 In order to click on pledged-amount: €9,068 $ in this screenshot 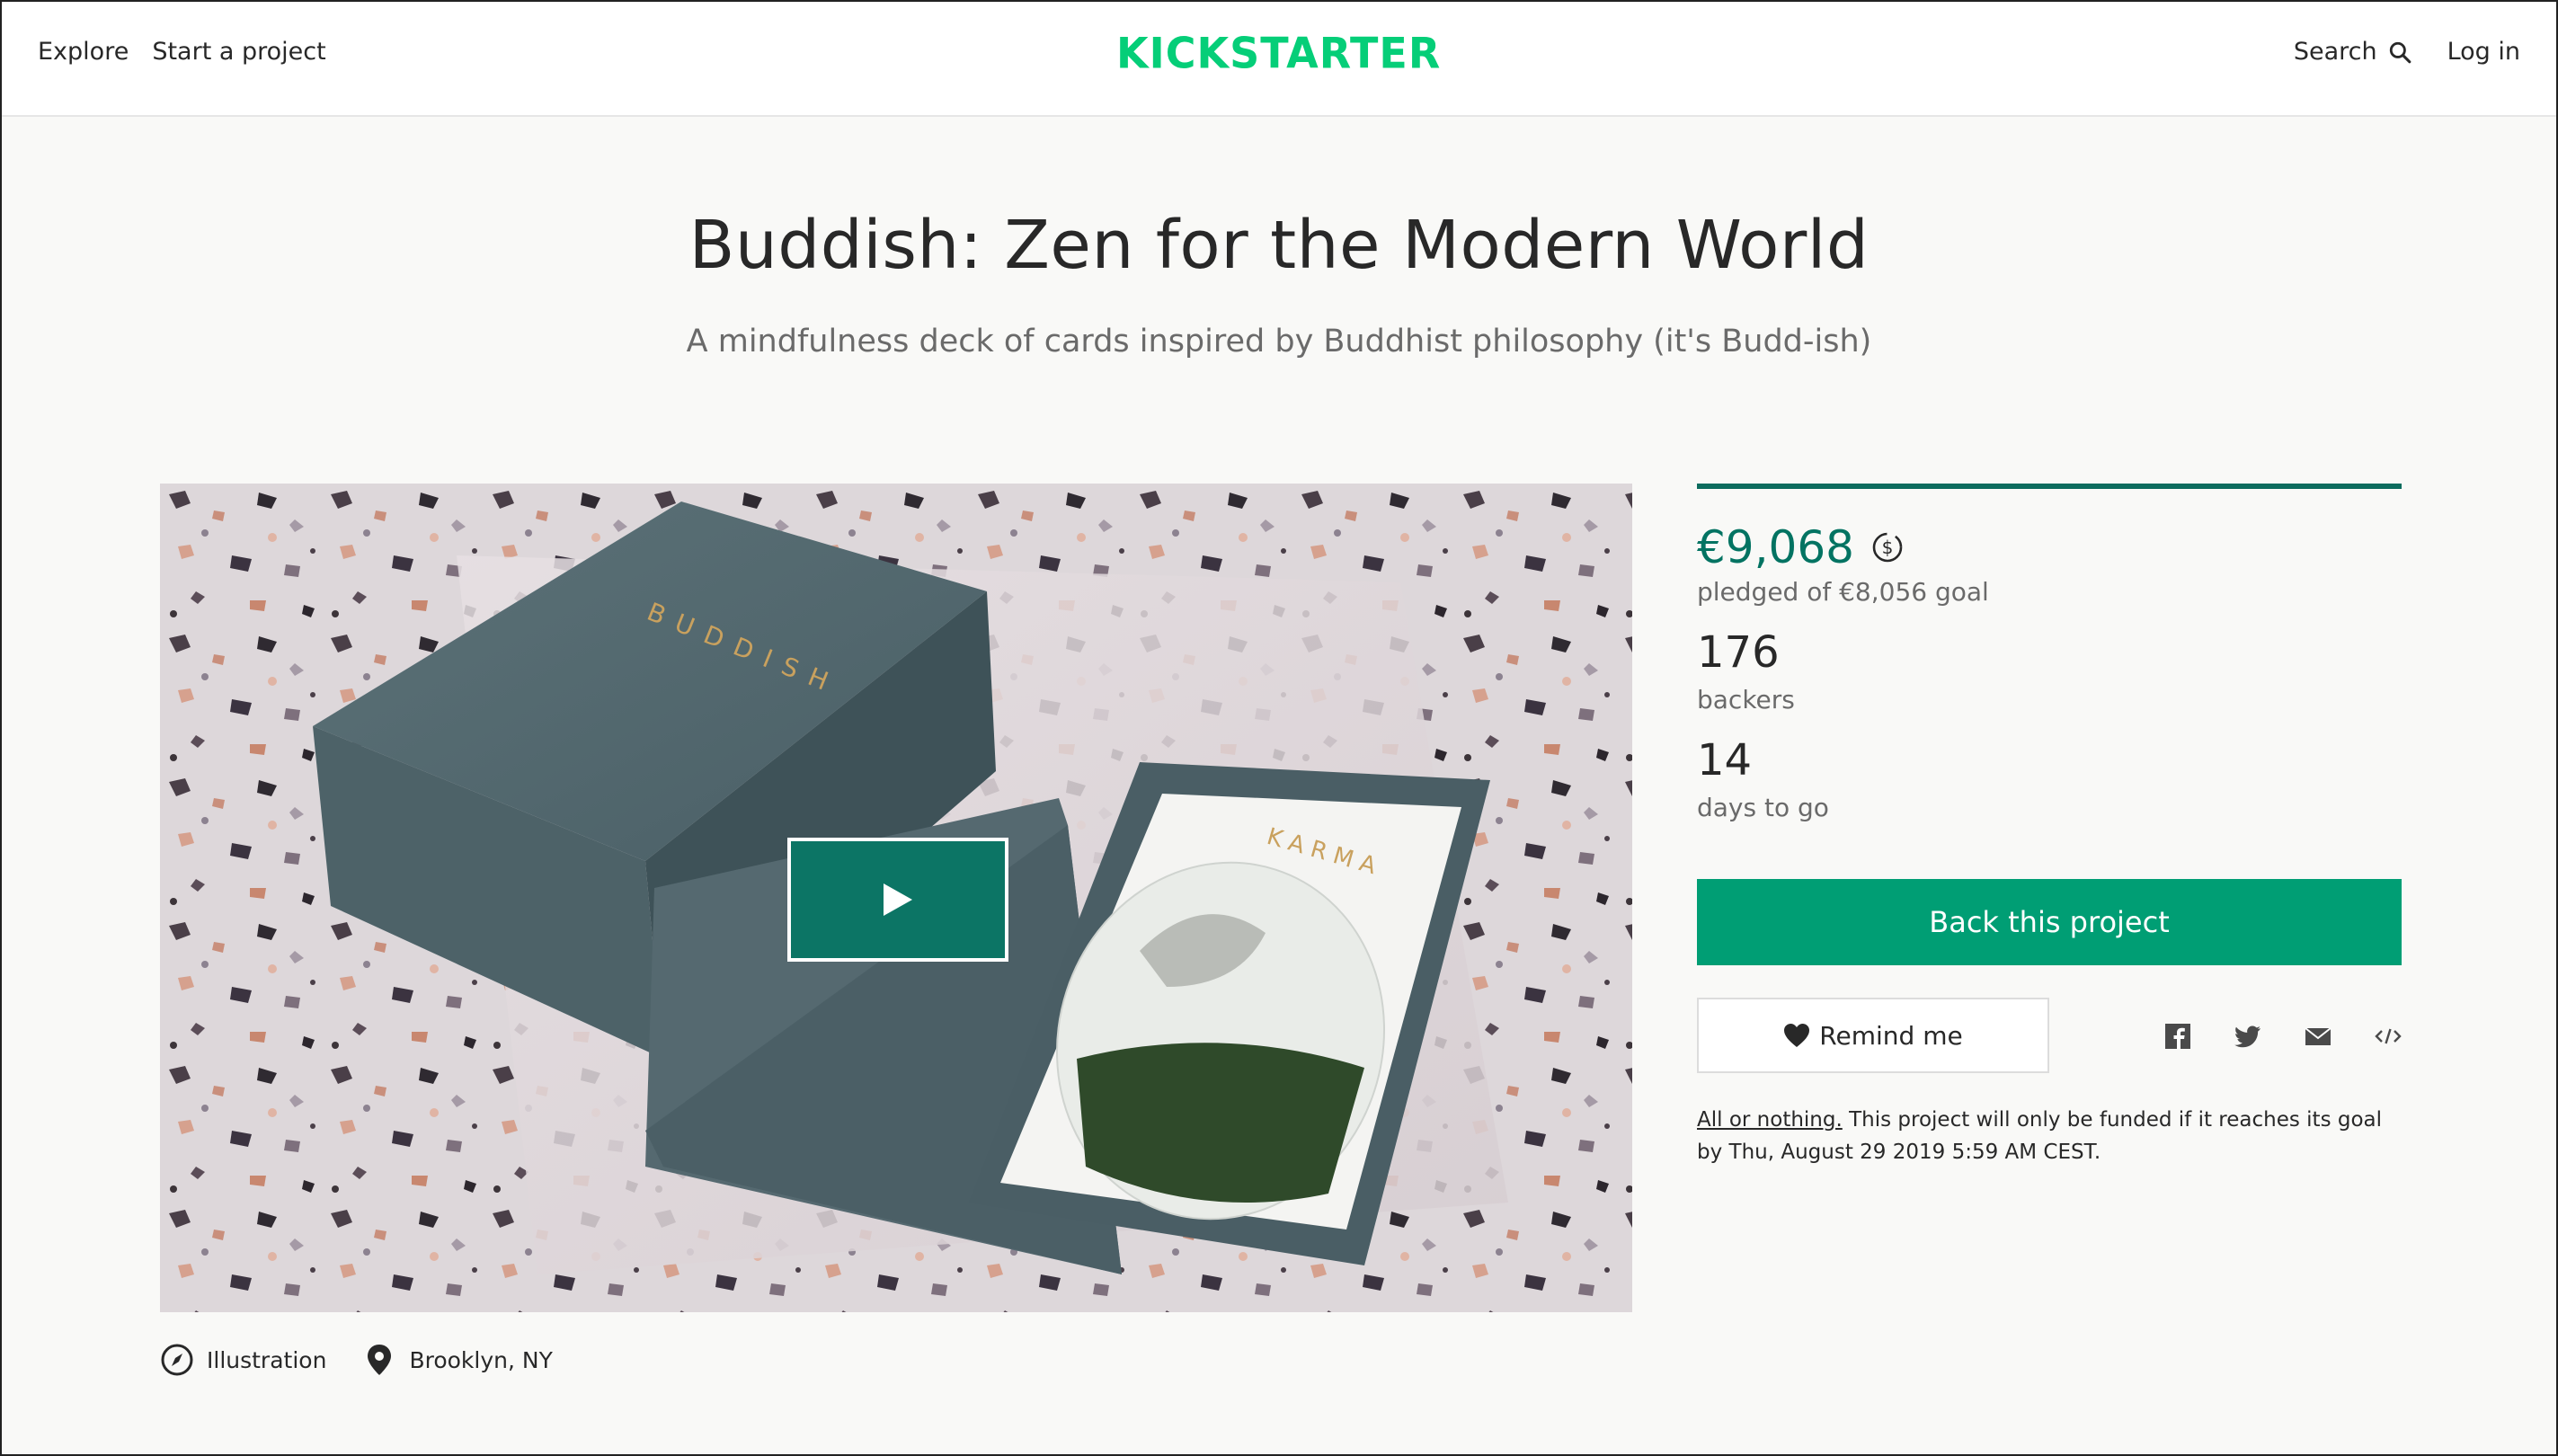, I will do `click(1801, 547)`.